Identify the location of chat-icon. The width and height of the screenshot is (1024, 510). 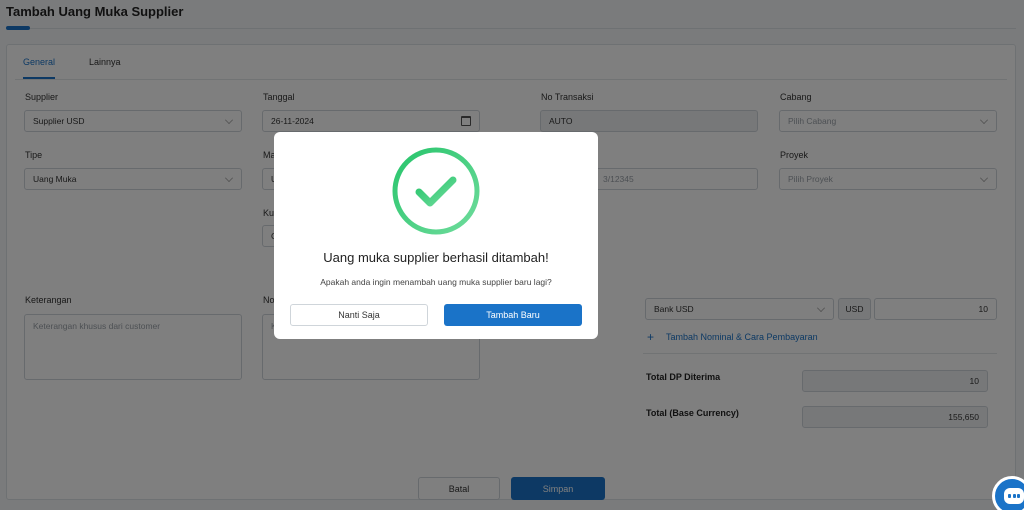
(1014, 496).